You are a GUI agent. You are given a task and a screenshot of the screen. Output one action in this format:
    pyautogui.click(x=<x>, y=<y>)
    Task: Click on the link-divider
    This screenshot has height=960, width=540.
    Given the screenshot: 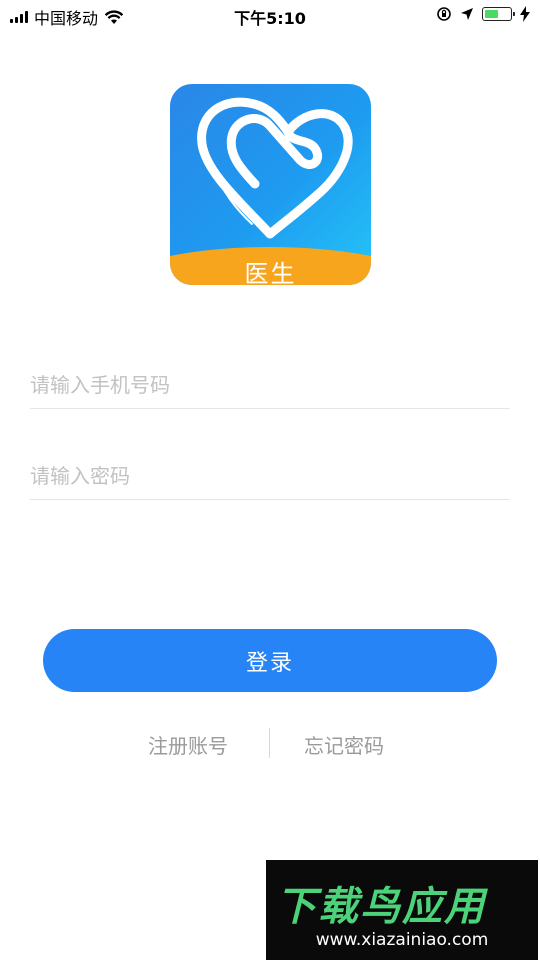 What is the action you would take?
    pyautogui.click(x=269, y=743)
    